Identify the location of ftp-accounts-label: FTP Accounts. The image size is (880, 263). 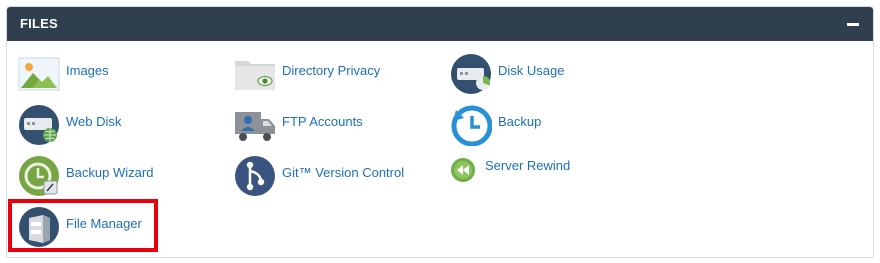
(322, 121).